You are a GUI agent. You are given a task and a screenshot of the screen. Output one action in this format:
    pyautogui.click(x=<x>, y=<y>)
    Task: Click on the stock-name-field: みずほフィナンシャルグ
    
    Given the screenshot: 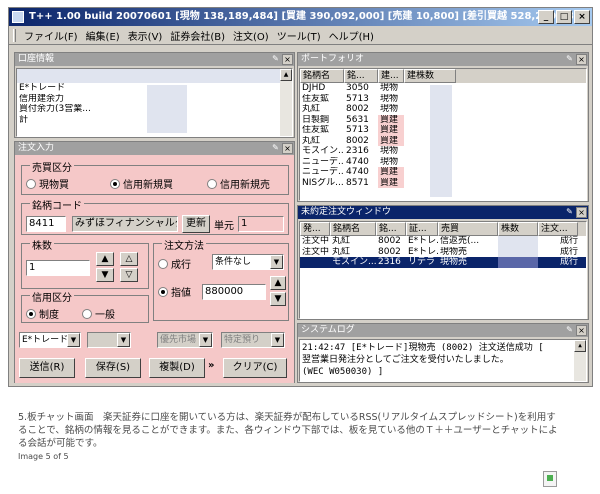 What is the action you would take?
    pyautogui.click(x=125, y=224)
    